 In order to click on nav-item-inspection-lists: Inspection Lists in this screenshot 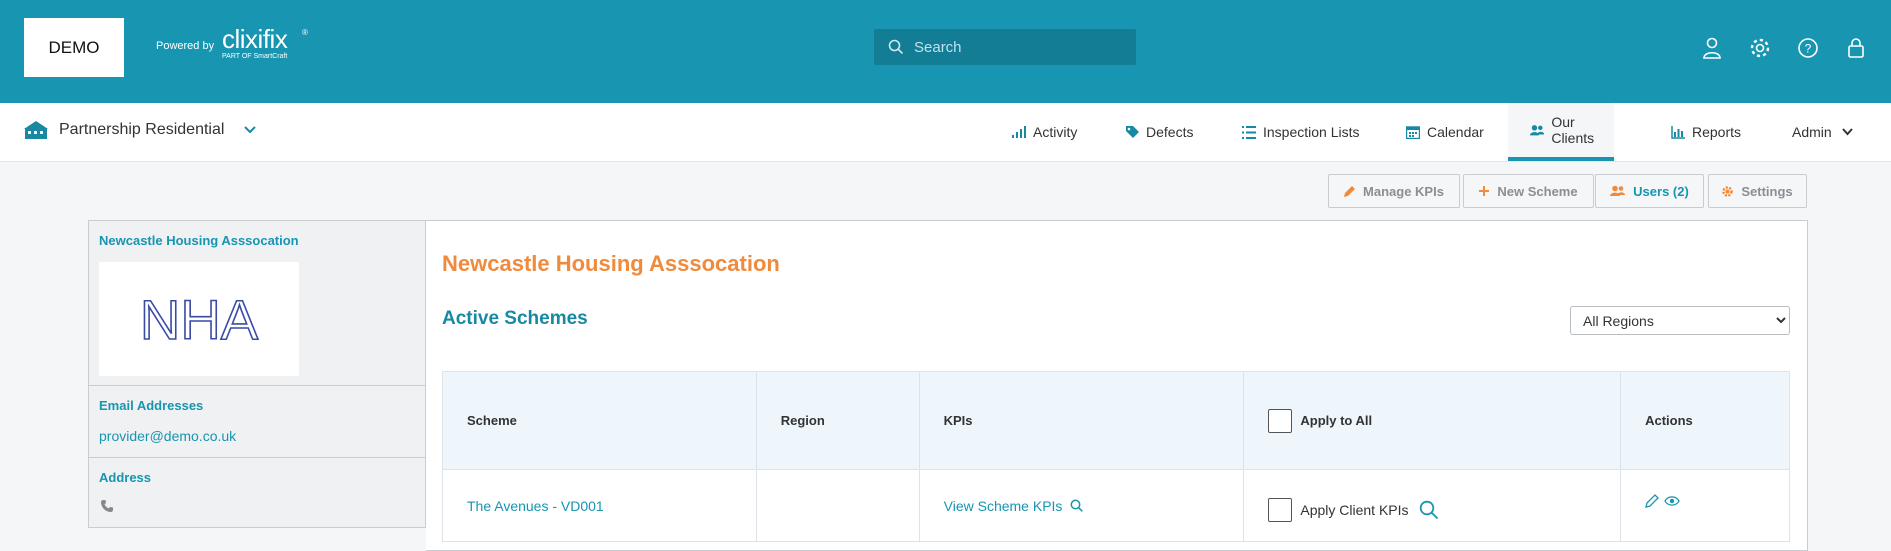, I will do `click(1301, 132)`.